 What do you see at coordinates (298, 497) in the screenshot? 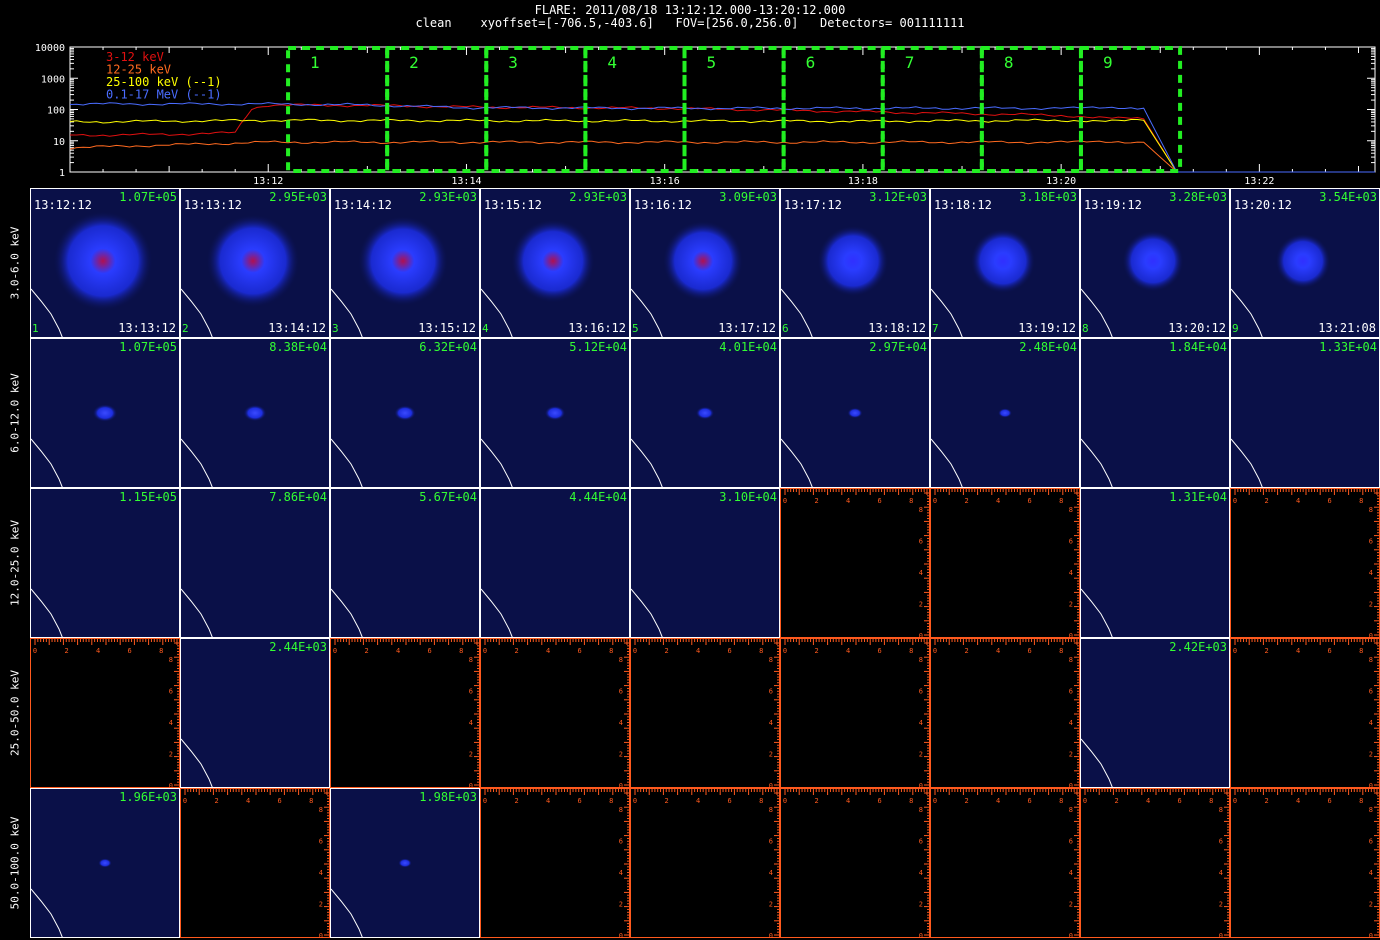
I see `peak-value: 7.86E+04` at bounding box center [298, 497].